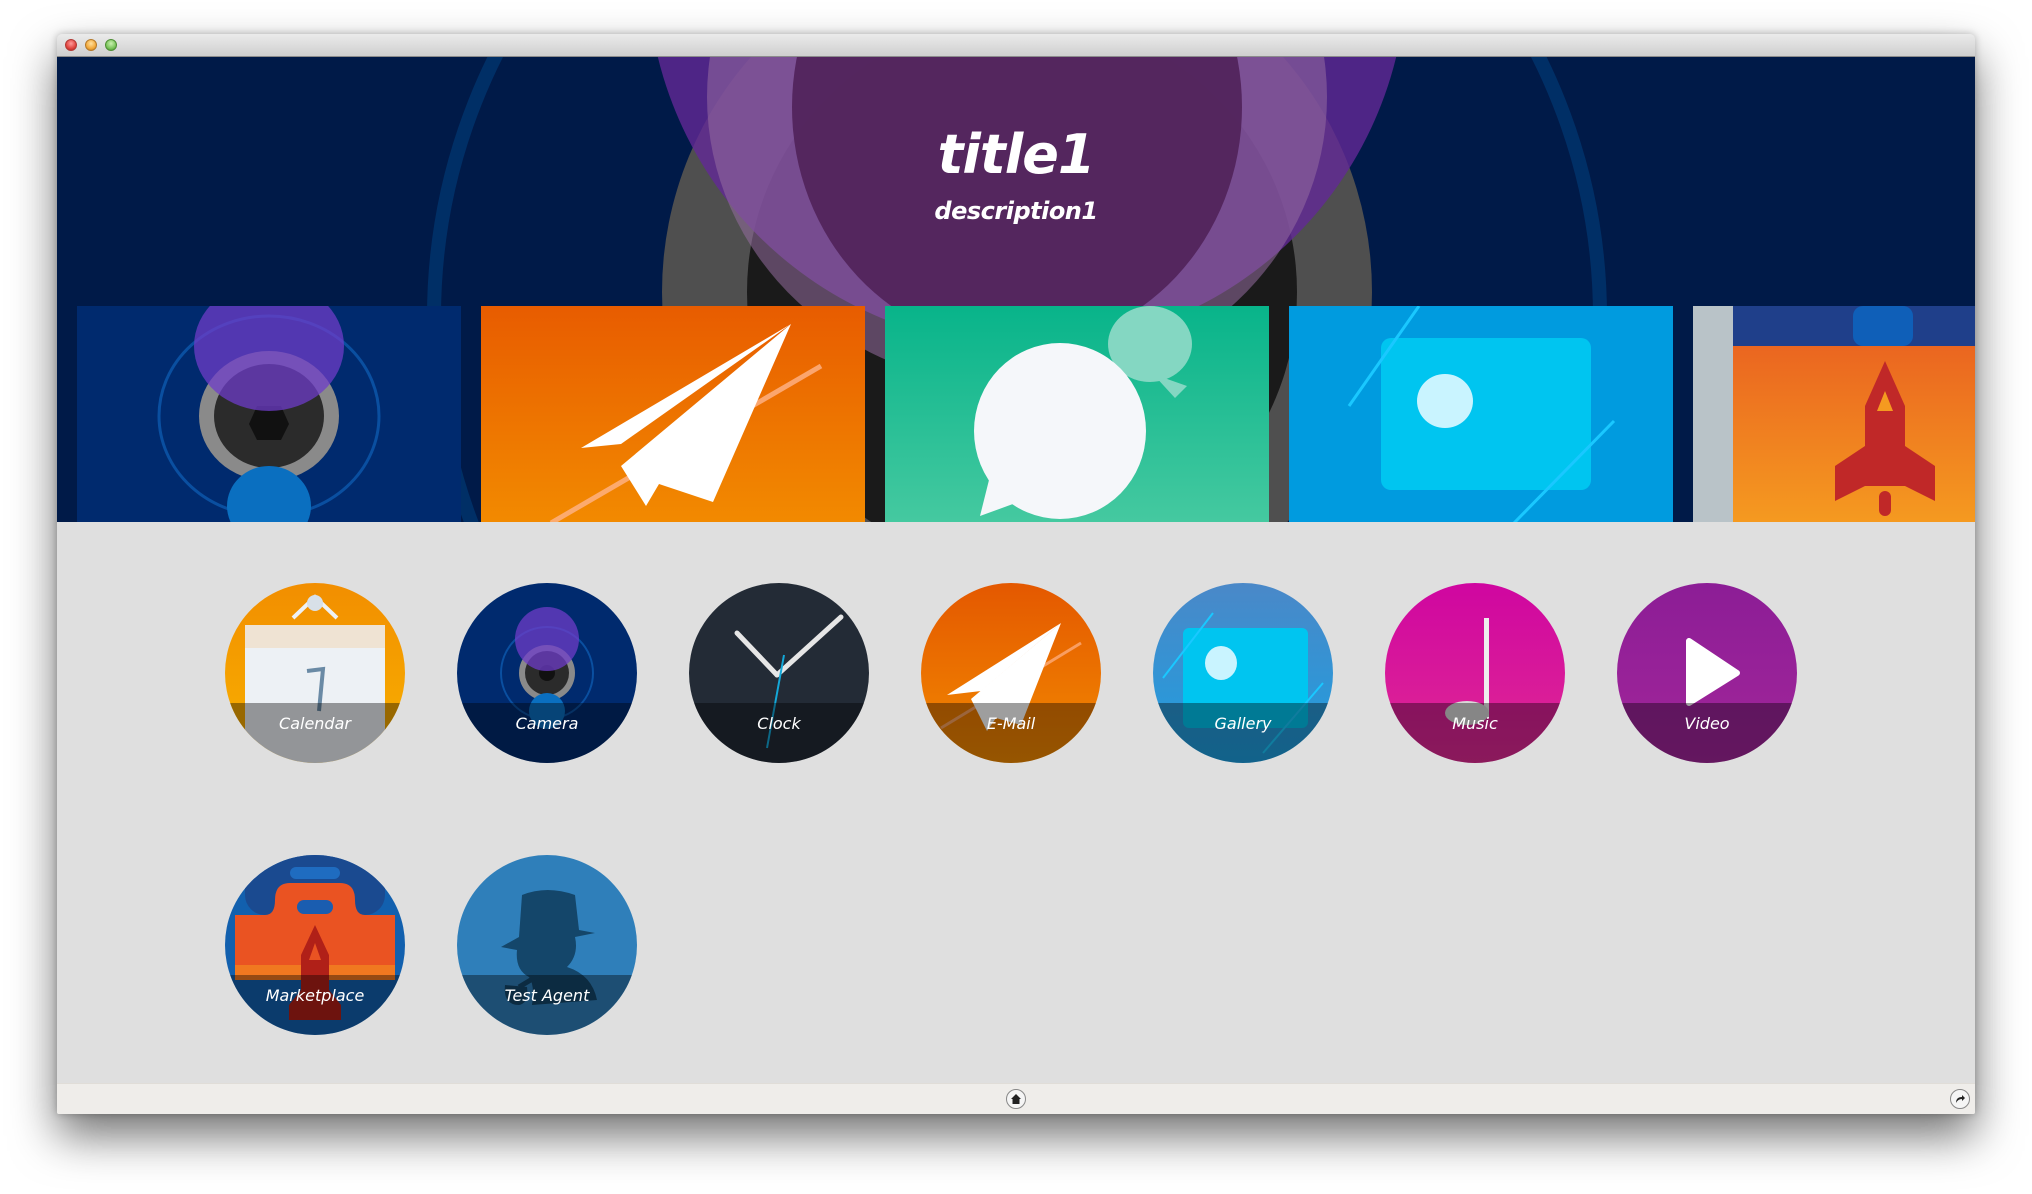 The height and width of the screenshot is (1194, 2032). Describe the element at coordinates (315, 723) in the screenshot. I see `app-label: Calendar` at that location.